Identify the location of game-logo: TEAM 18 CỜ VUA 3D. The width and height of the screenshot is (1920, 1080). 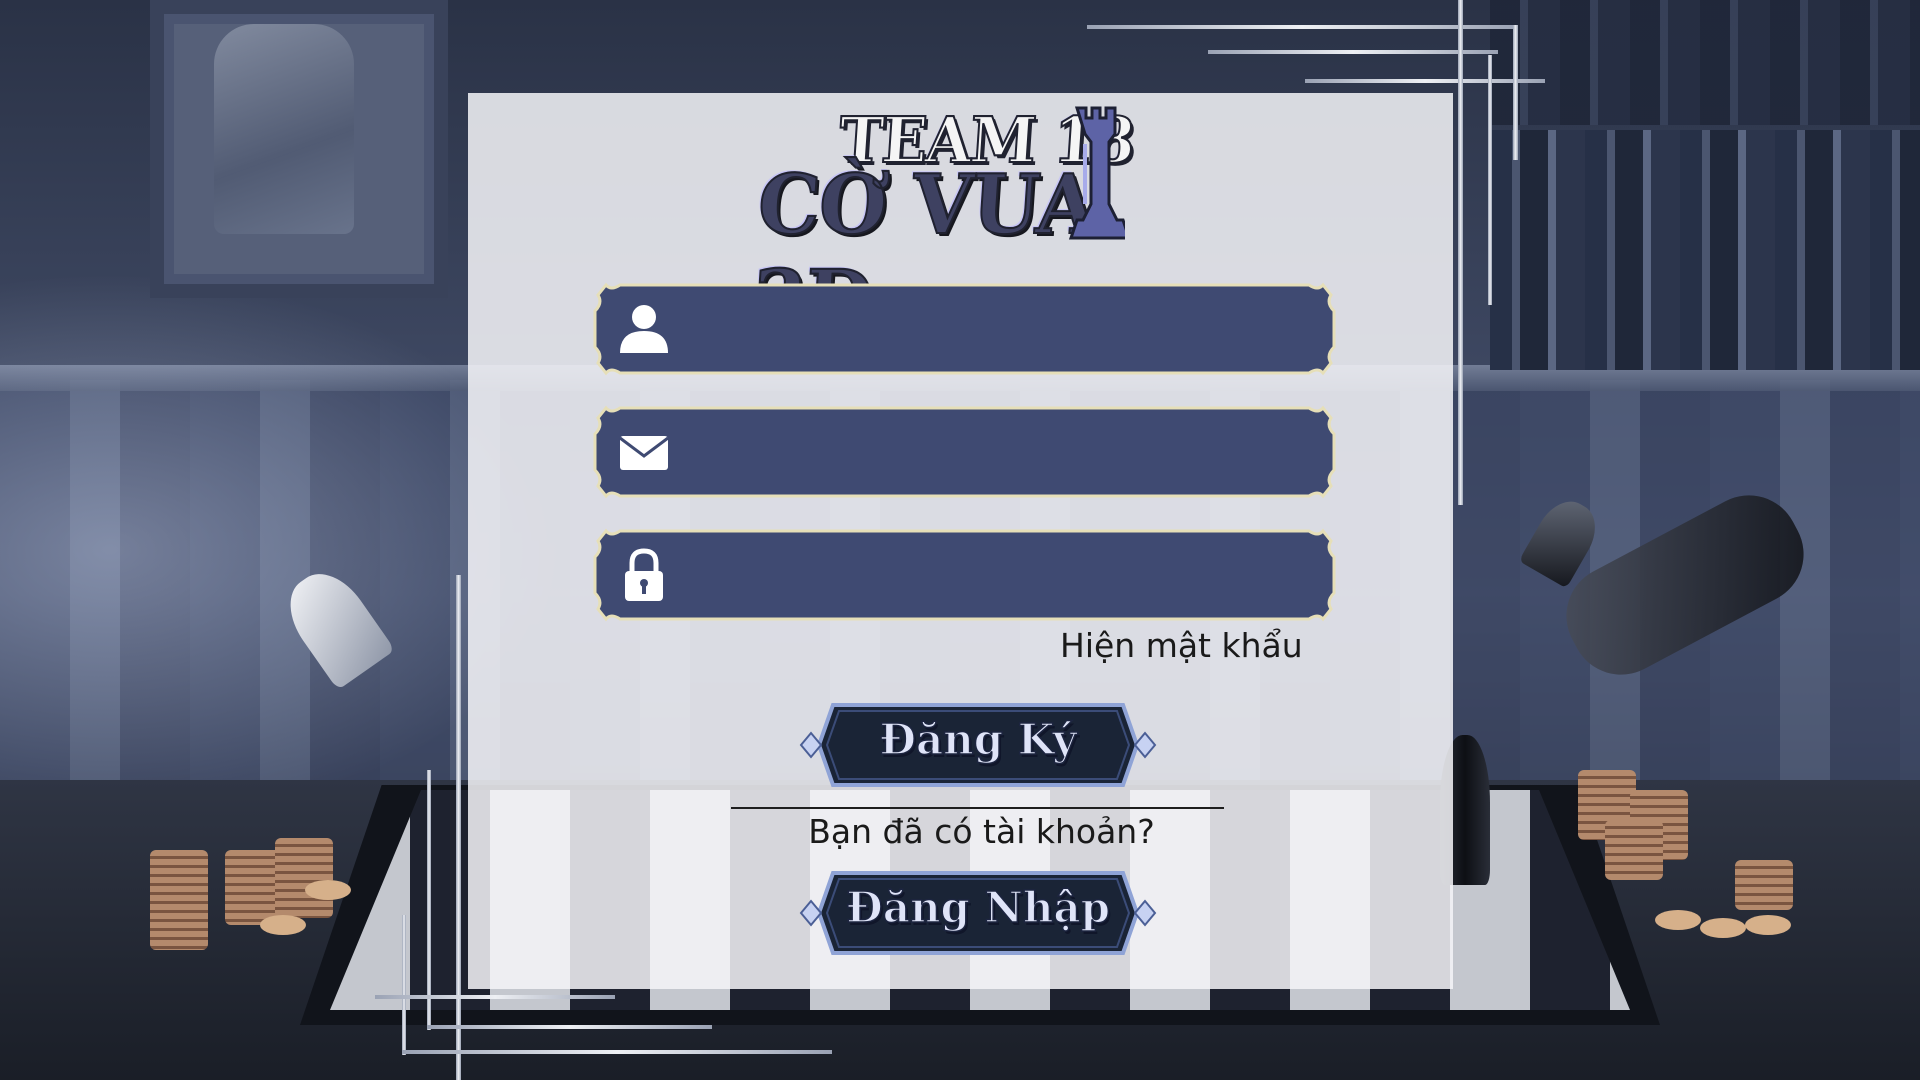
(945, 224).